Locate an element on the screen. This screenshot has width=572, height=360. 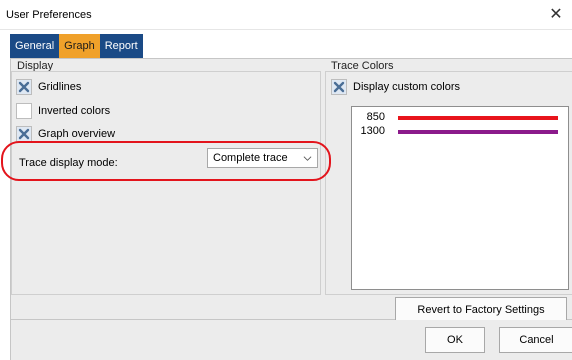
checkbox-unchecked-icon is located at coordinates (24, 111).